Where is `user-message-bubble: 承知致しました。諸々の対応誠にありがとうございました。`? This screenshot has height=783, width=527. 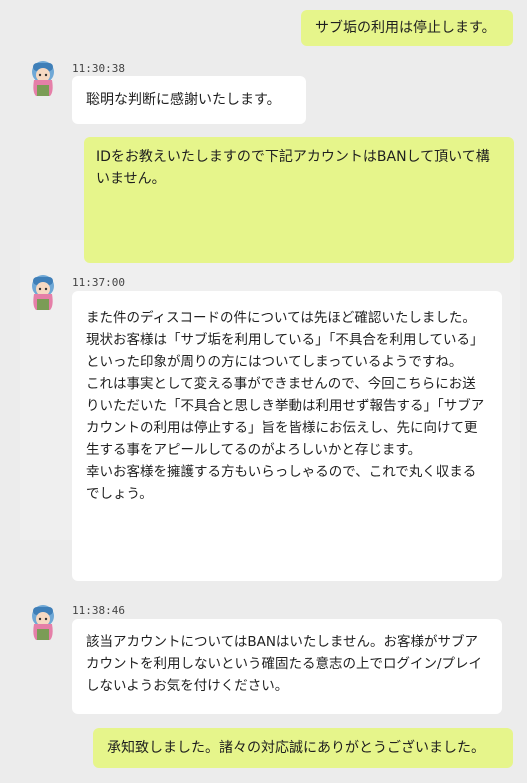
user-message-bubble: 承知致しました。諸々の対応誠にありがとうございました。 is located at coordinates (303, 748).